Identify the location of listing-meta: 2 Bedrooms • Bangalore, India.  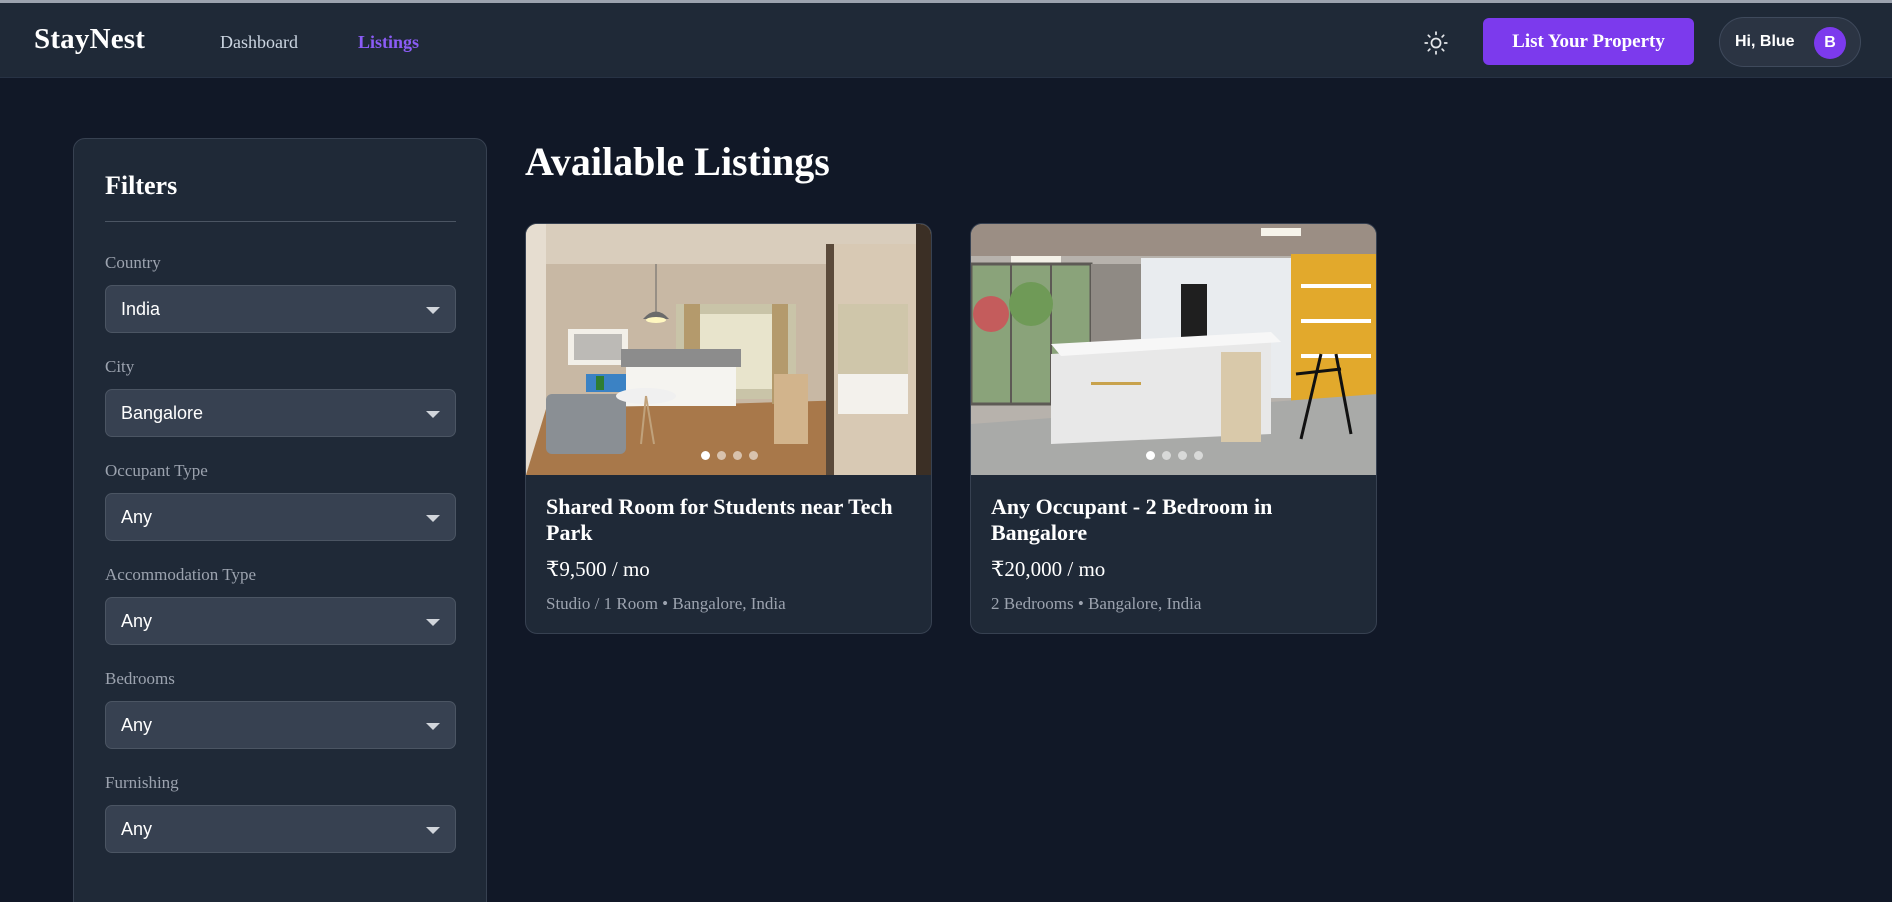
(1096, 603).